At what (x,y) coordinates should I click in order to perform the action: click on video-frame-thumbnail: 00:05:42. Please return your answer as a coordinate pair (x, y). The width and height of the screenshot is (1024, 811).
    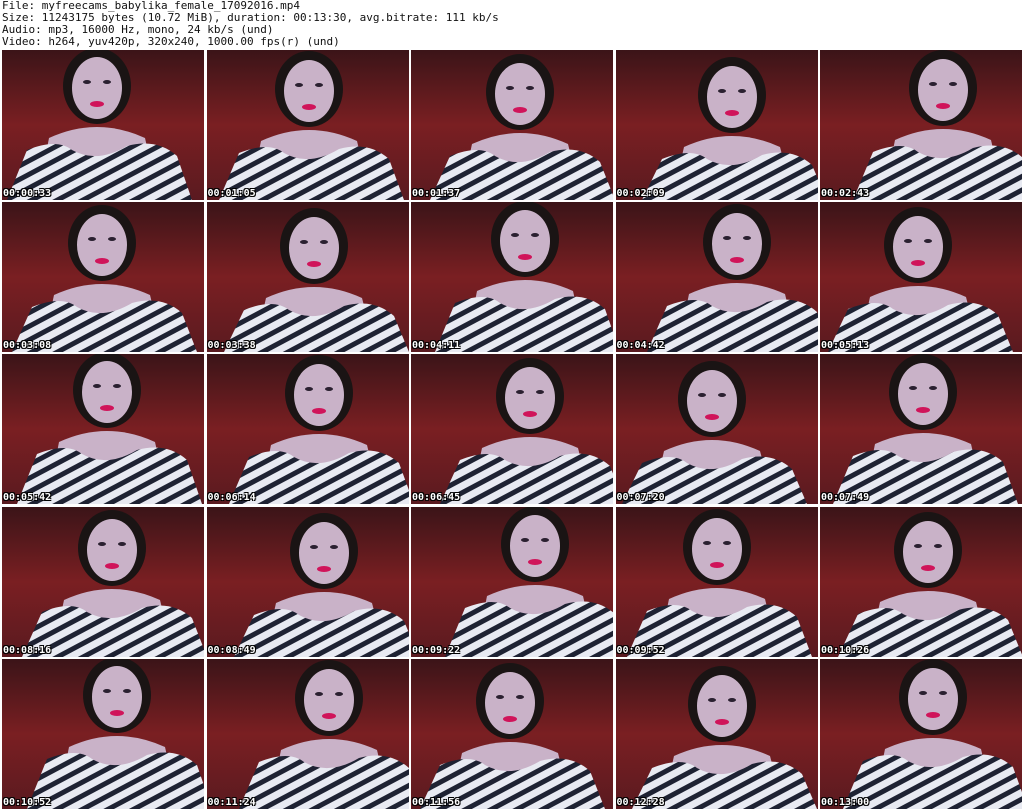
    Looking at the image, I should click on (103, 429).